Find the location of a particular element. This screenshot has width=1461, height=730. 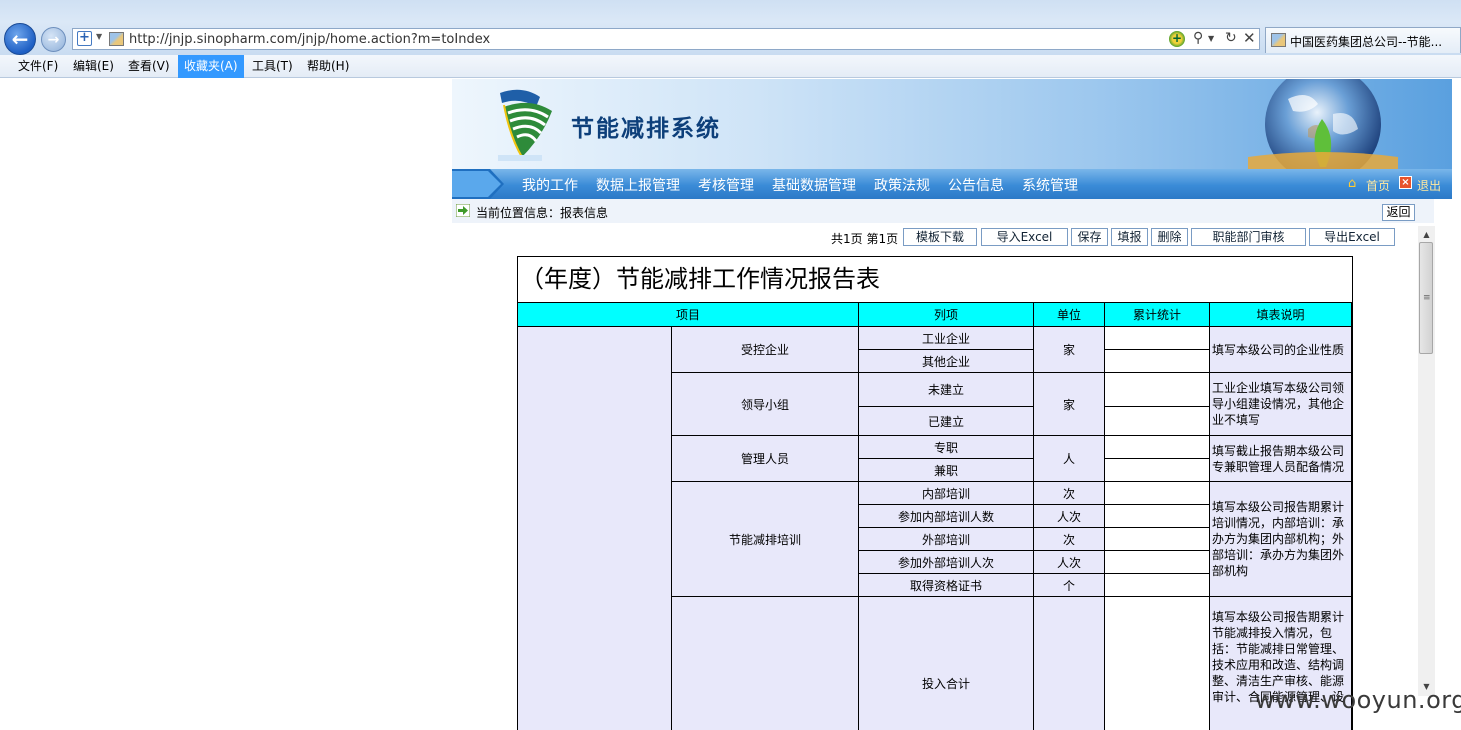

nav-data-report: 数据上报管理 is located at coordinates (638, 185).